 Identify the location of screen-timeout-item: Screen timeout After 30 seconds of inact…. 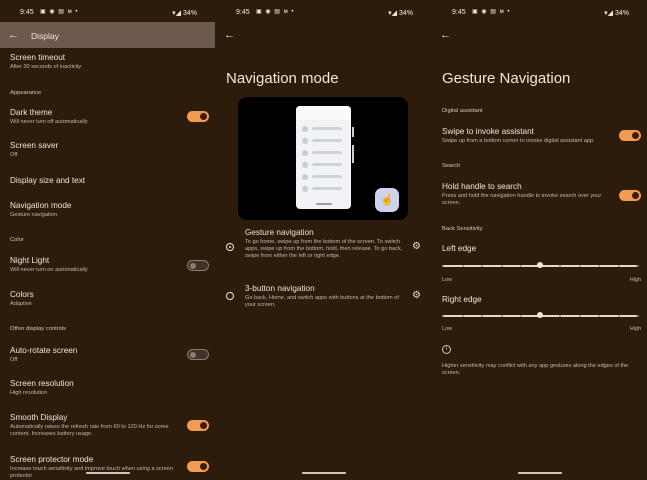
(107, 62).